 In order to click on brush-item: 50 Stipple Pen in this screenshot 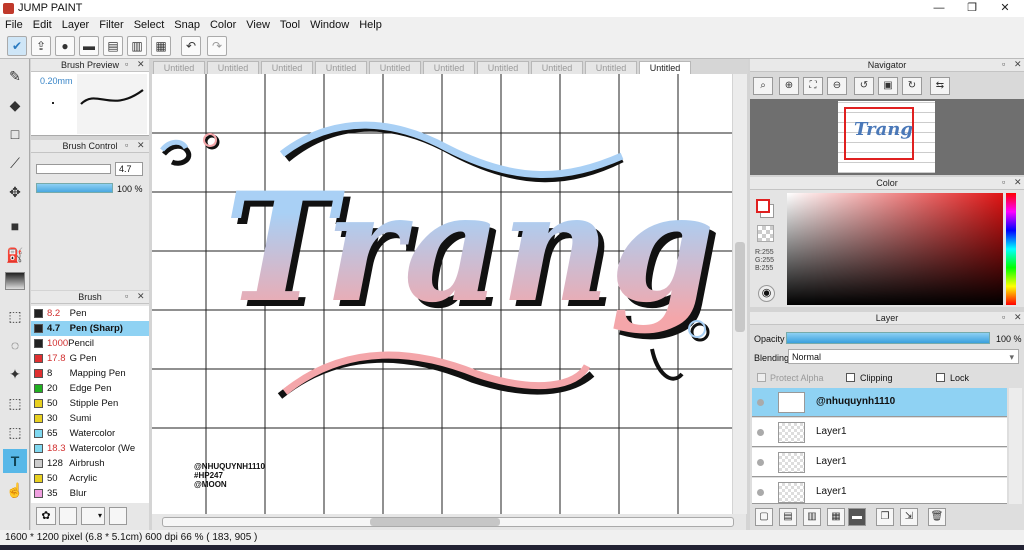, I will do `click(90, 403)`.